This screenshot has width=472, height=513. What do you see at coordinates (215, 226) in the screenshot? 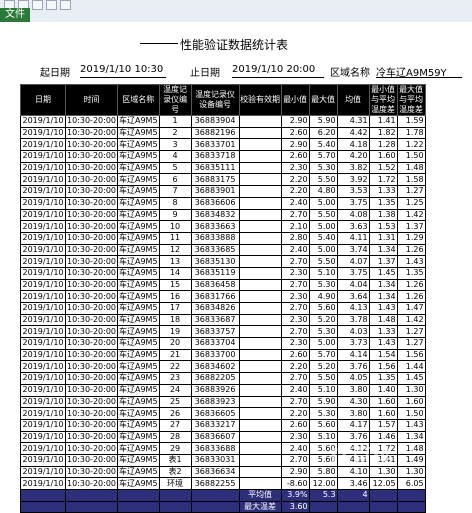
I see `table-cell: 36833663` at bounding box center [215, 226].